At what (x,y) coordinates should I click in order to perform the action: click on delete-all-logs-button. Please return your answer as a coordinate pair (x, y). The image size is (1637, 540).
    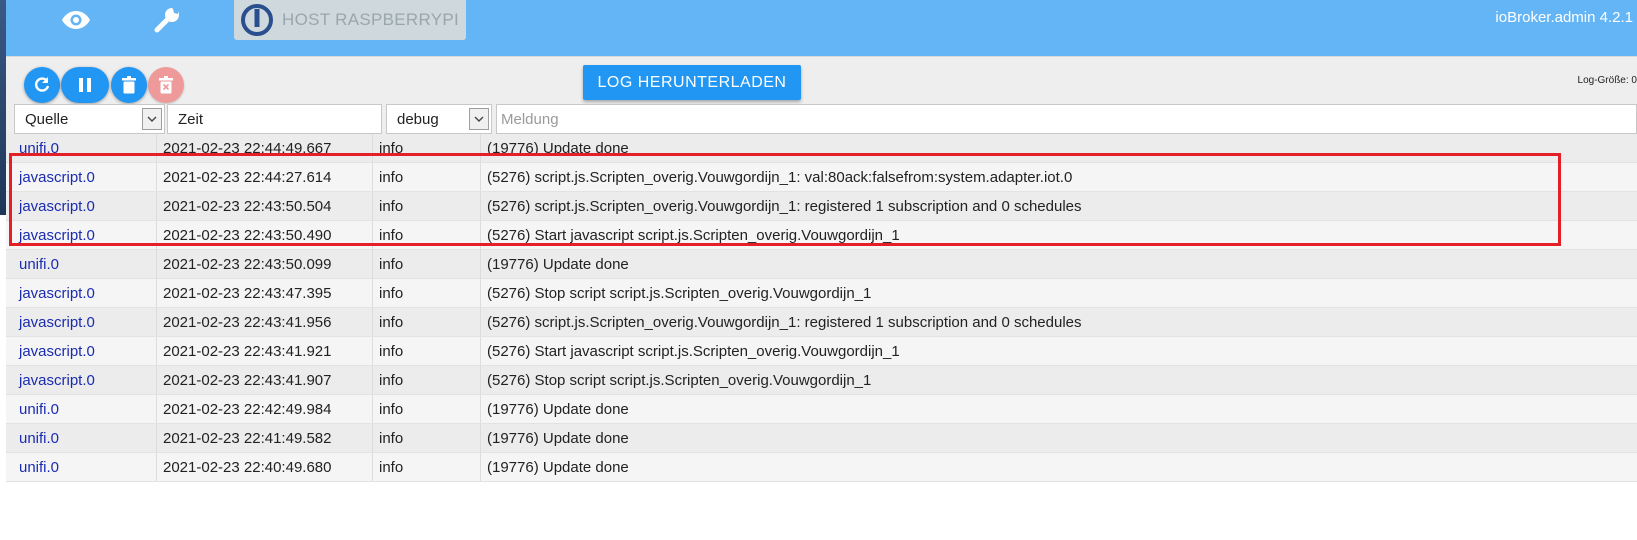
    Looking at the image, I should click on (166, 85).